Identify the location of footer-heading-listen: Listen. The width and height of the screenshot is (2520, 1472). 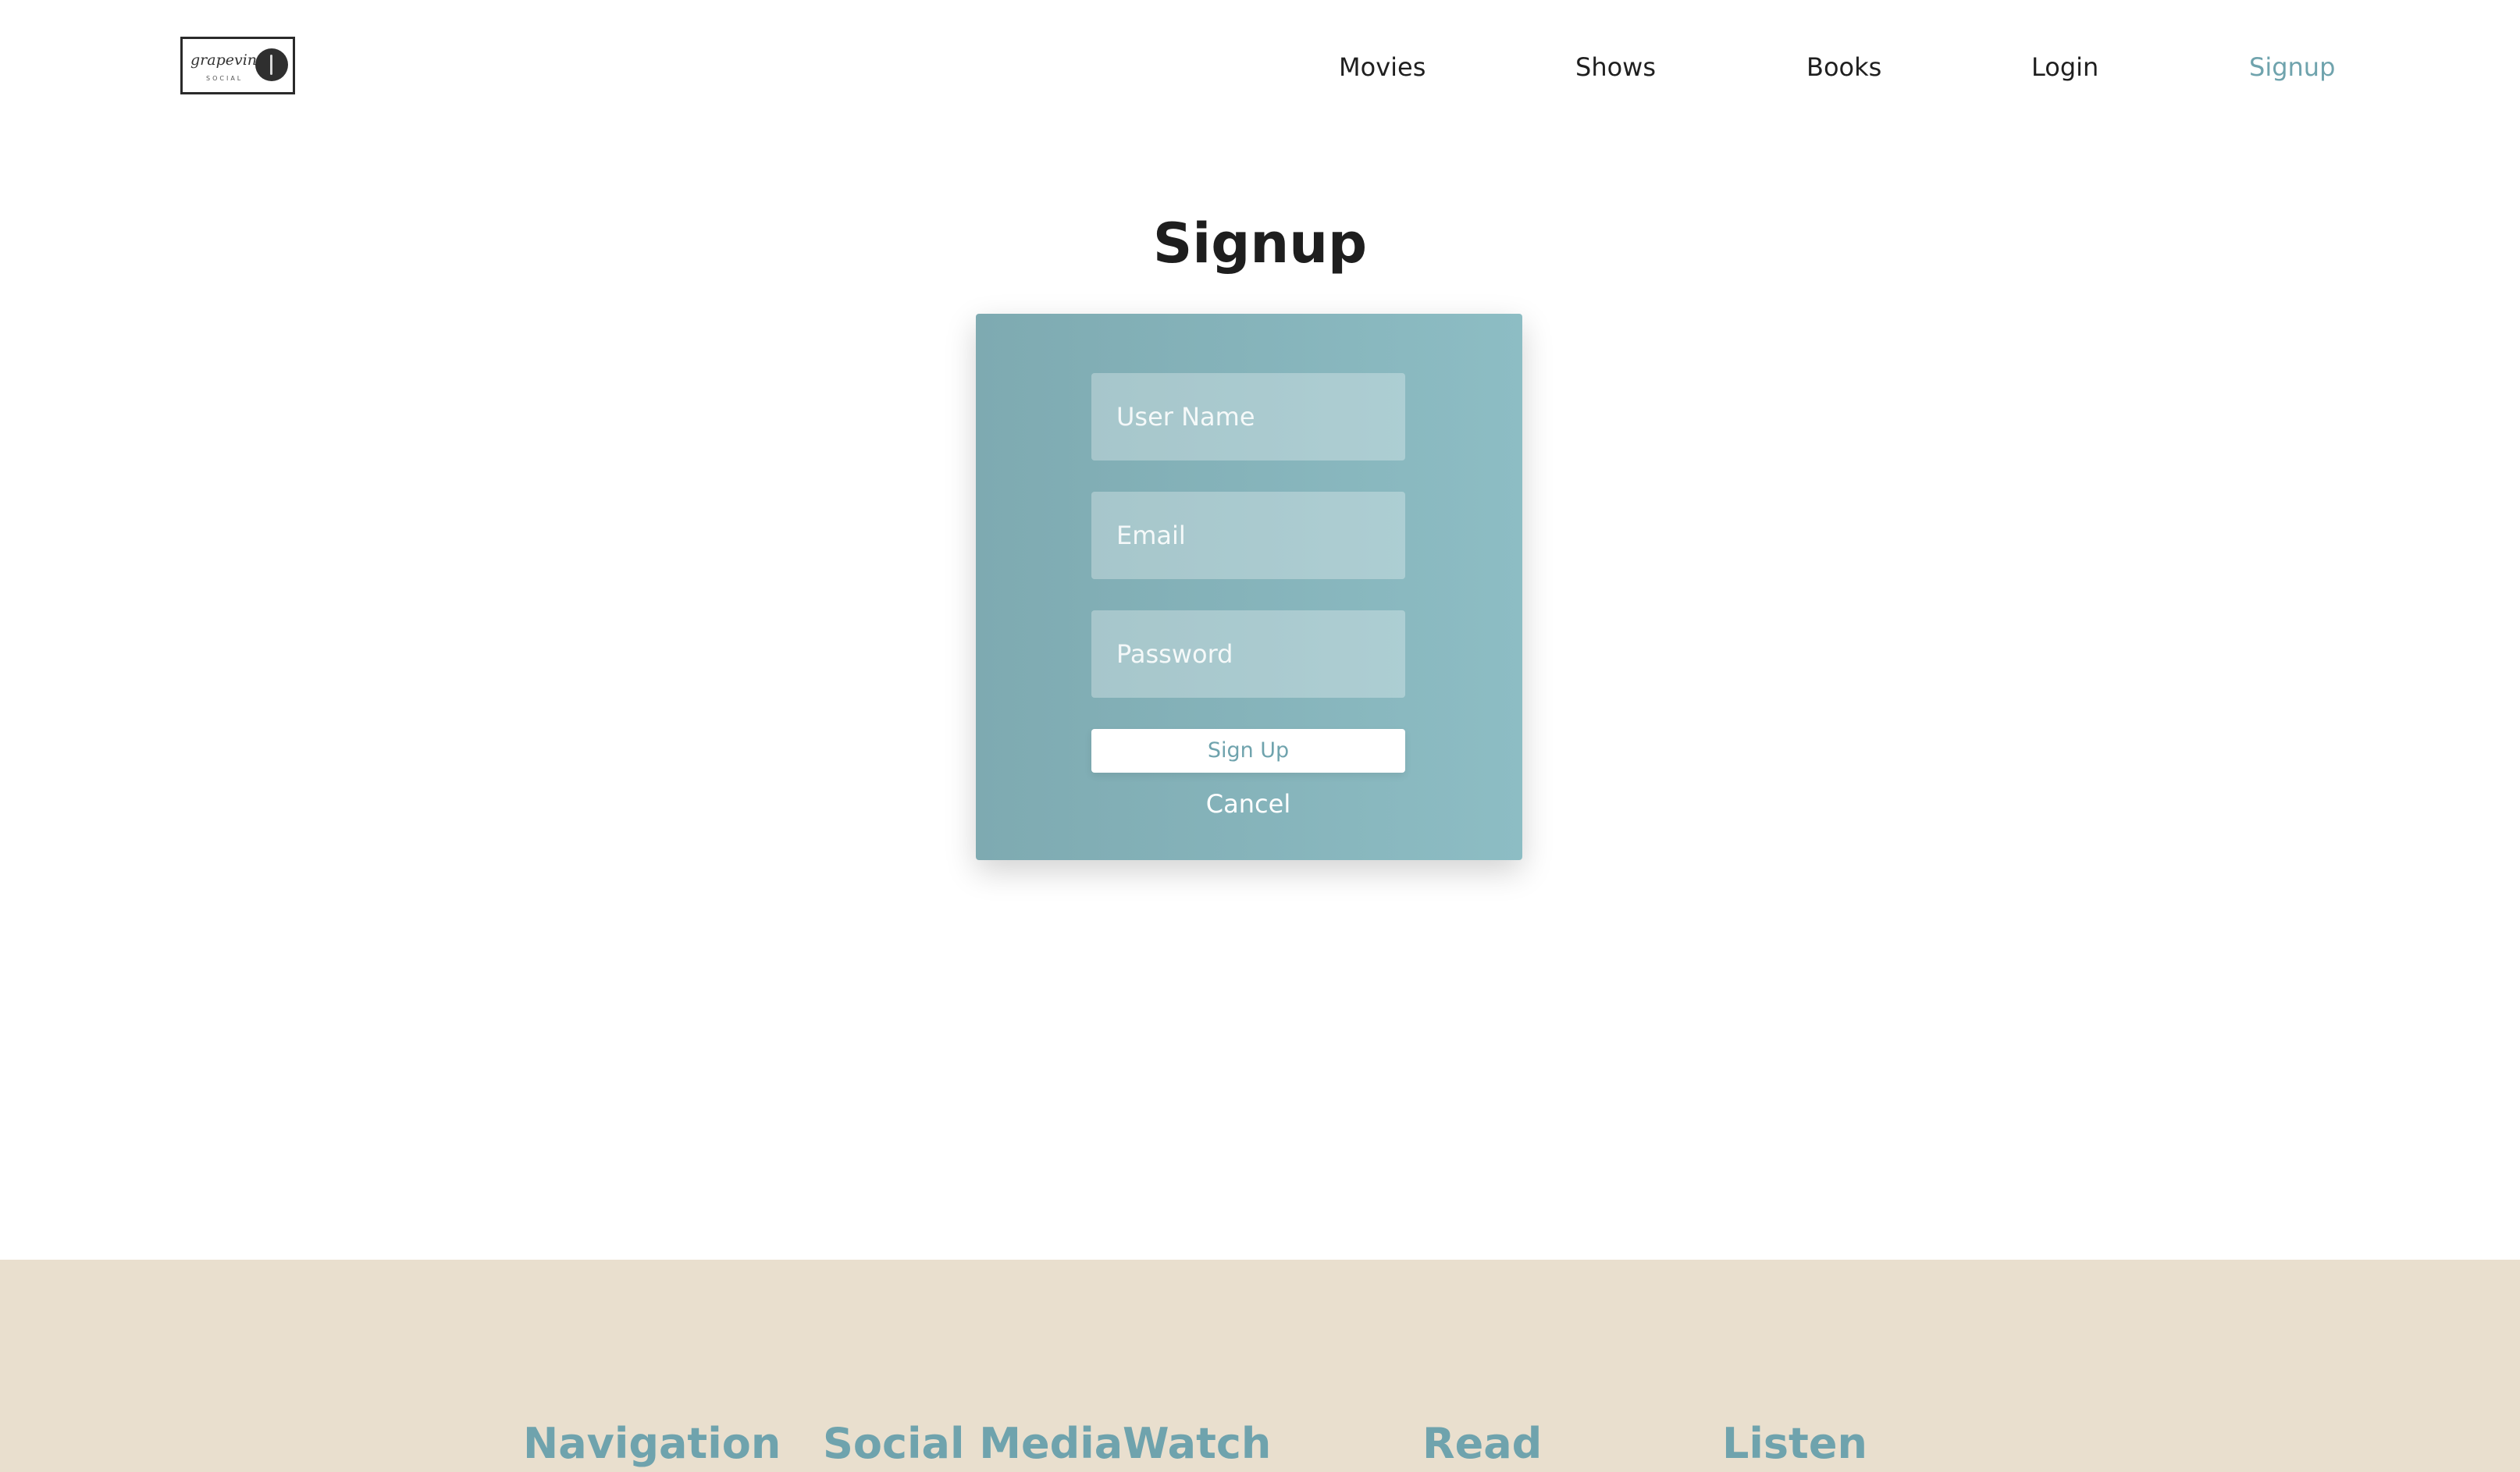
(1794, 1443).